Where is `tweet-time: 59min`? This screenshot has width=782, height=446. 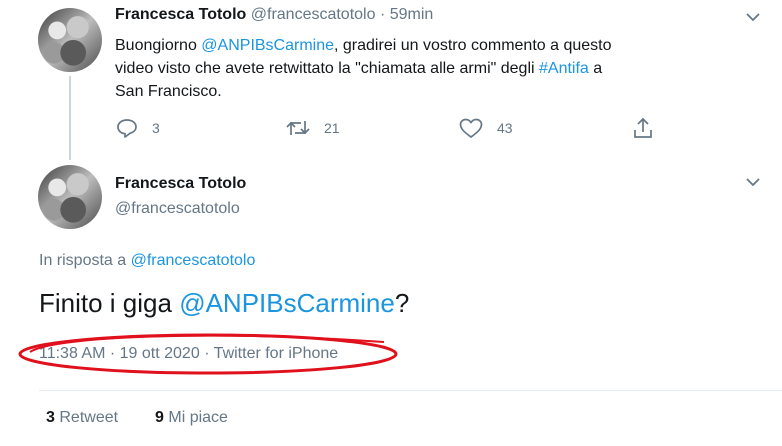 tweet-time: 59min is located at coordinates (412, 14).